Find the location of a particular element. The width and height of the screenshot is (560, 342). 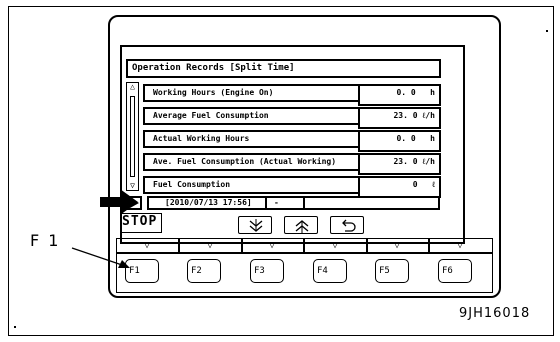

return-button is located at coordinates (347, 225).